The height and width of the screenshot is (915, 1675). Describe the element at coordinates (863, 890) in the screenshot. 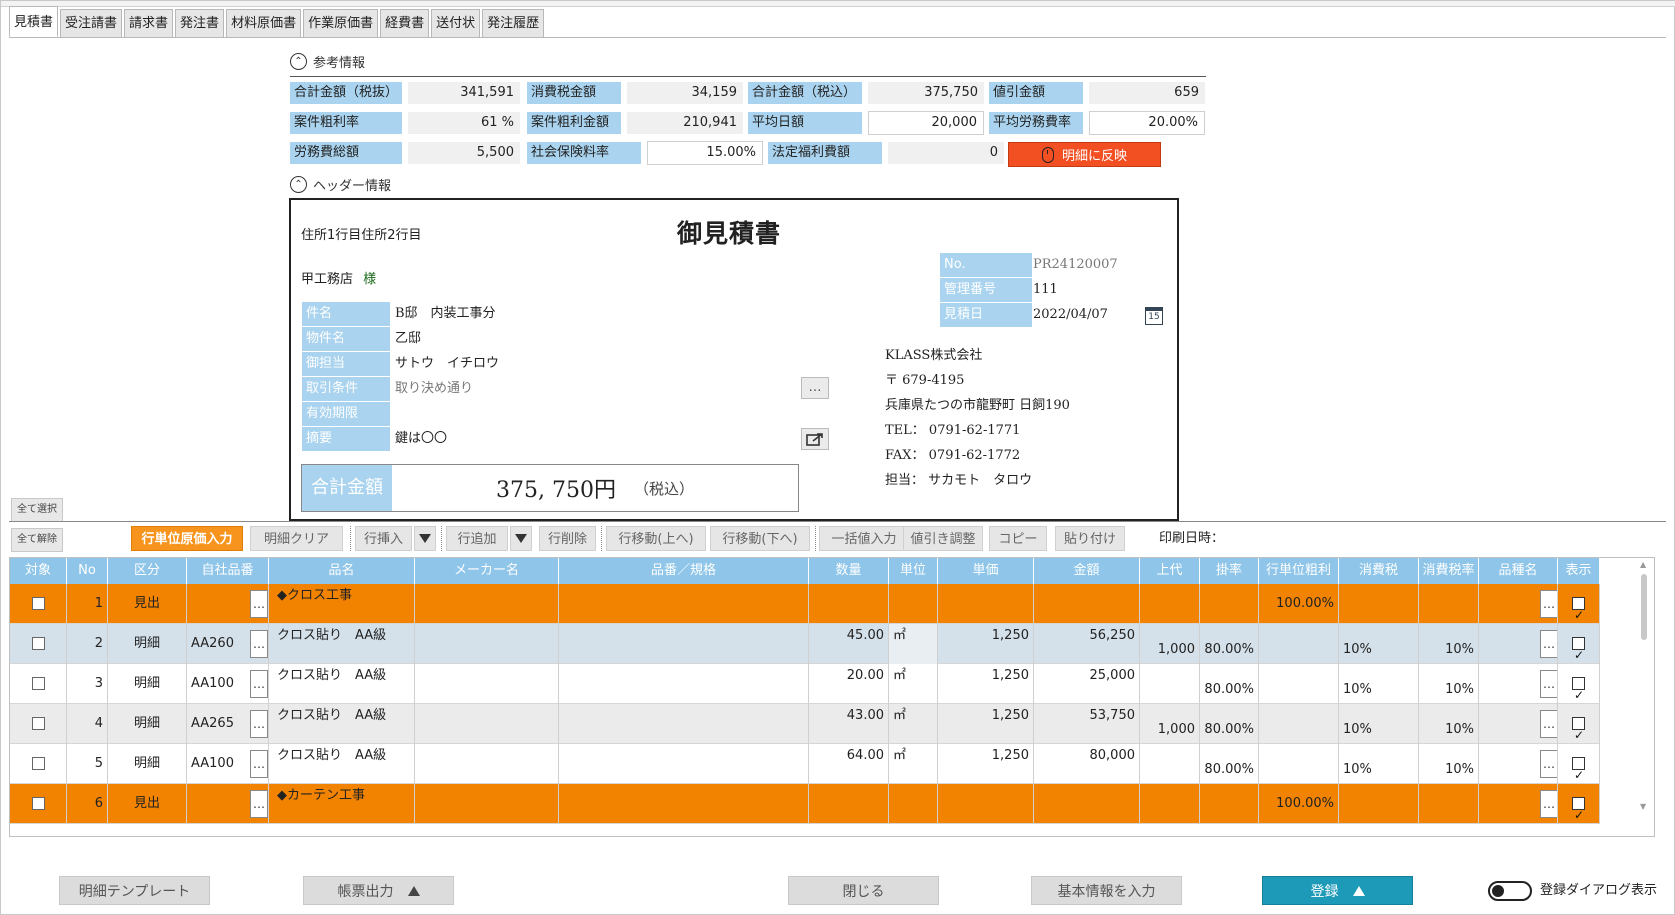

I see `close-button: 閉じる` at that location.